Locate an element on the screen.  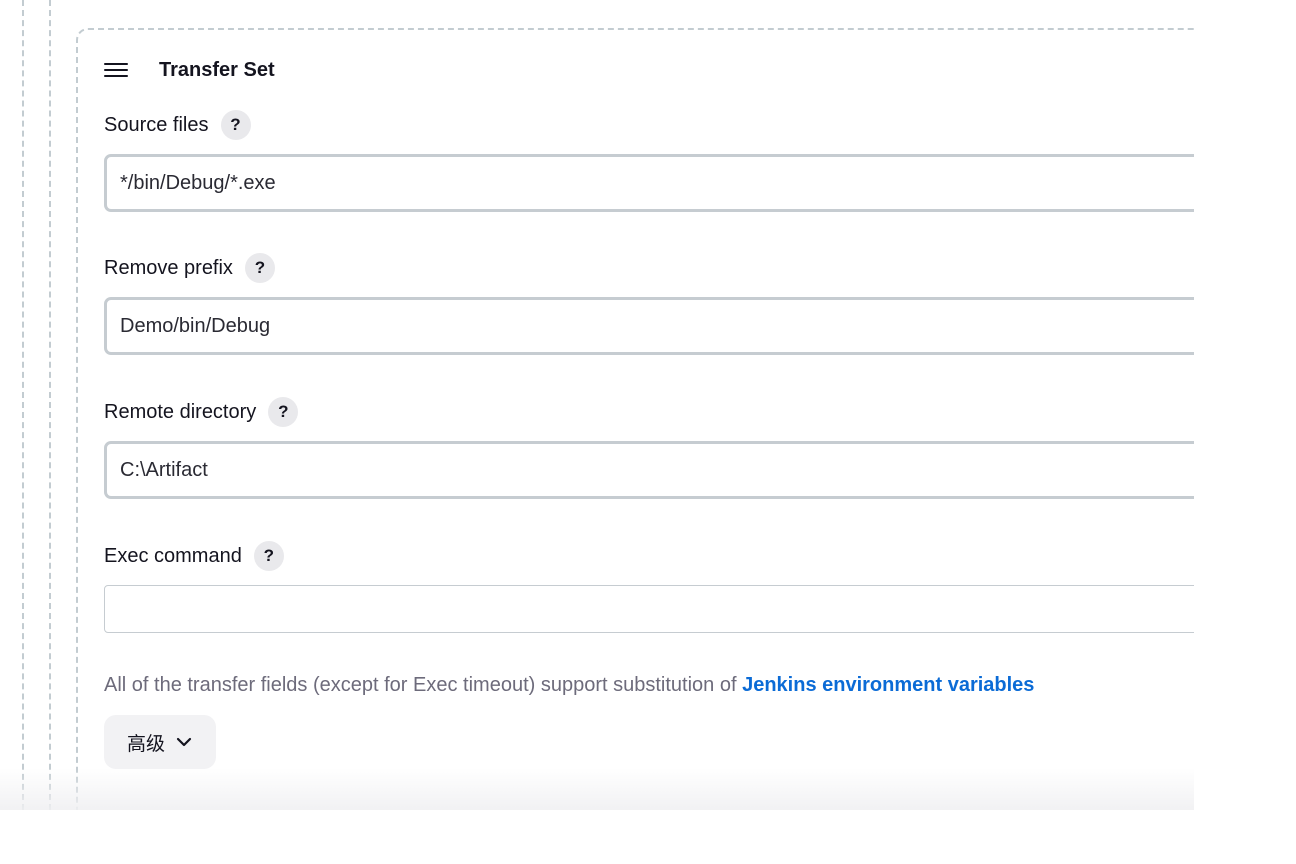
advanced-button: 高级 is located at coordinates (160, 742).